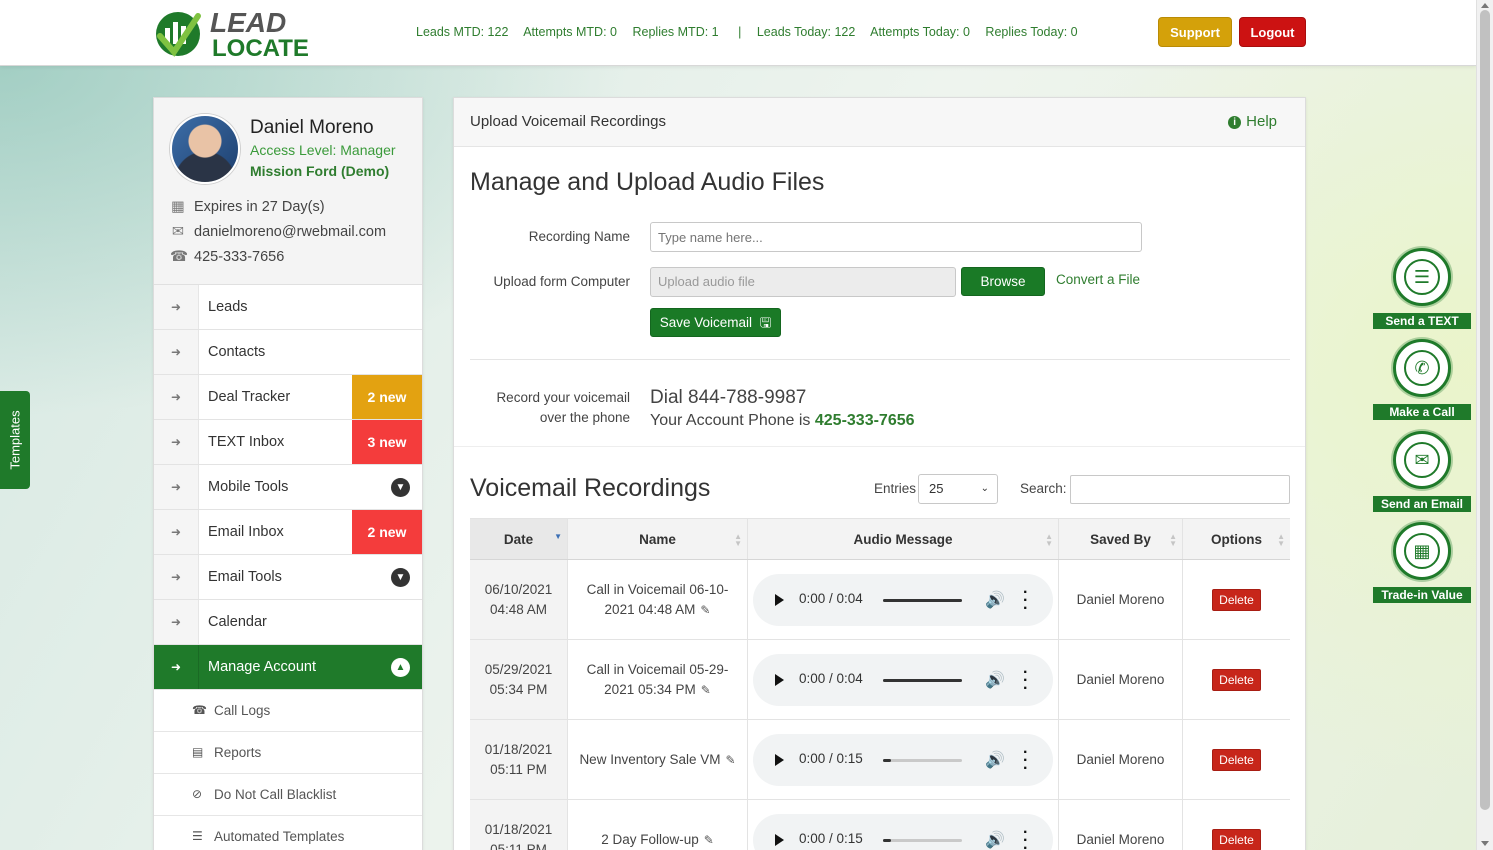 The image size is (1493, 850). What do you see at coordinates (650, 609) in the screenshot?
I see `recording-name-text: 2021 04:48 AM` at bounding box center [650, 609].